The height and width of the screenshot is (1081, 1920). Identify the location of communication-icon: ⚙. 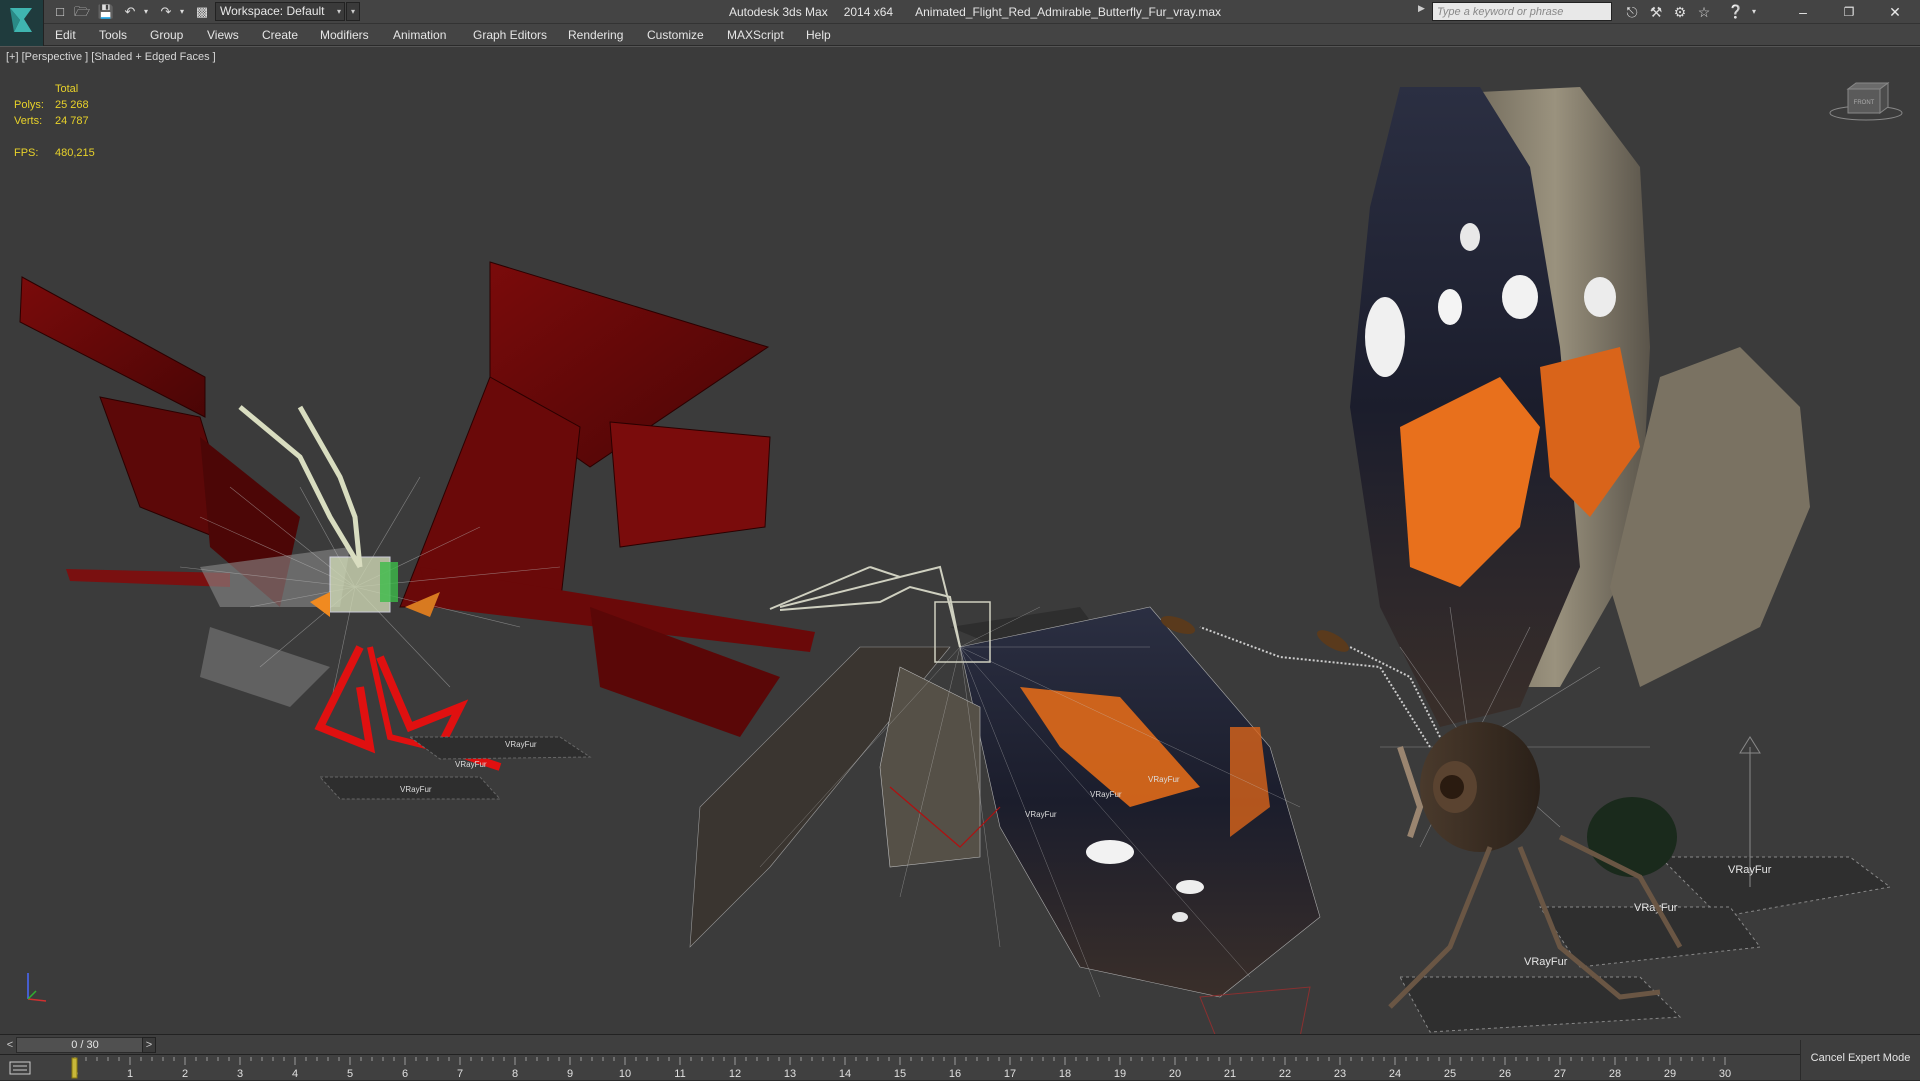
(1680, 12).